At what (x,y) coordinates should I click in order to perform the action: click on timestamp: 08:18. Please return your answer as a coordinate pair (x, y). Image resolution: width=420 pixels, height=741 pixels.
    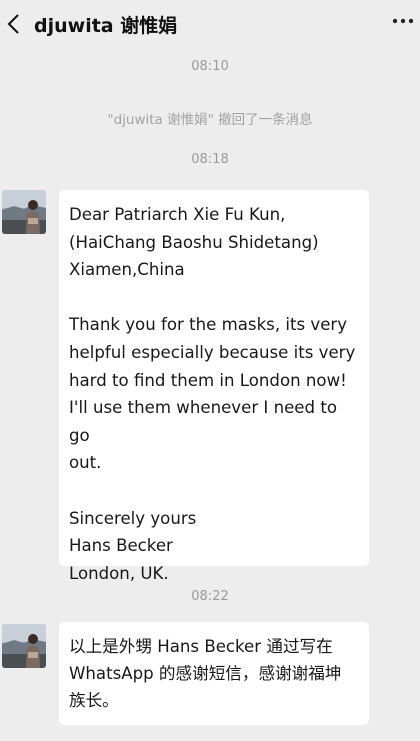
    Looking at the image, I should click on (210, 159).